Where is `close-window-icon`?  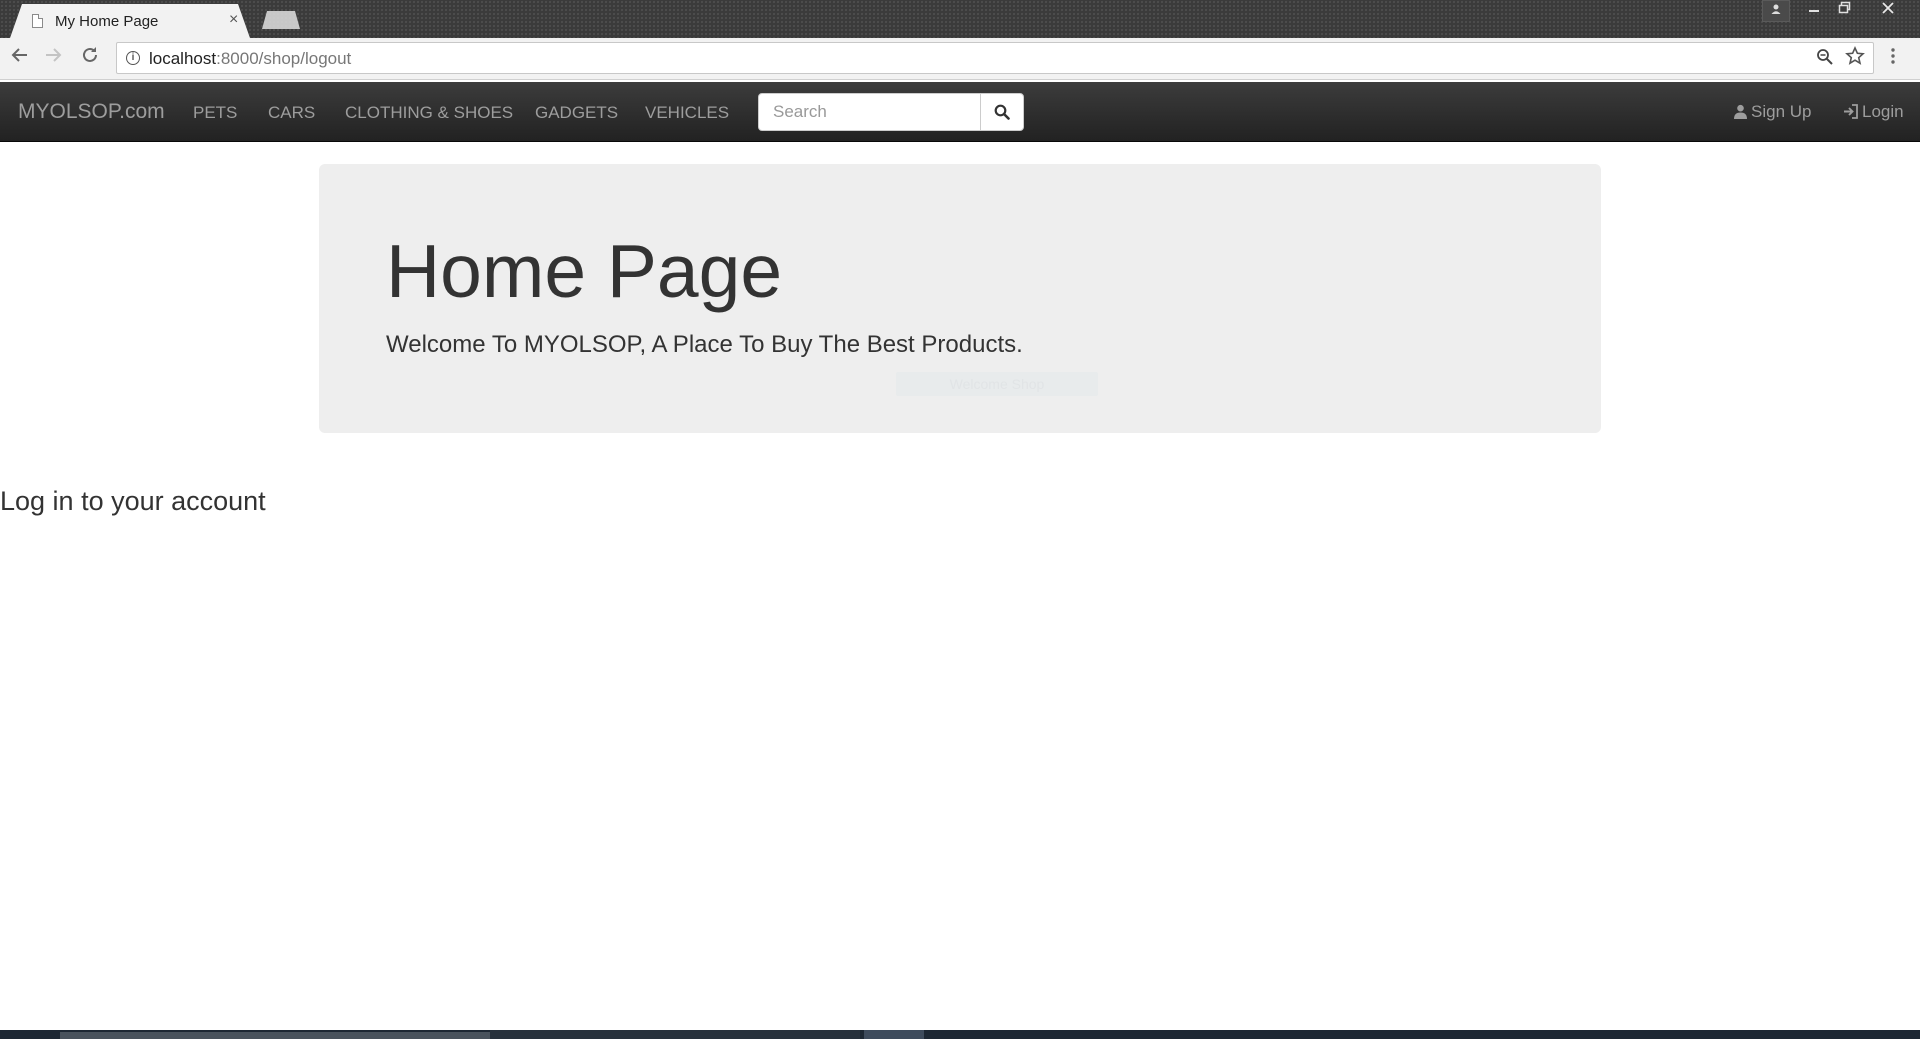
close-window-icon is located at coordinates (1888, 11).